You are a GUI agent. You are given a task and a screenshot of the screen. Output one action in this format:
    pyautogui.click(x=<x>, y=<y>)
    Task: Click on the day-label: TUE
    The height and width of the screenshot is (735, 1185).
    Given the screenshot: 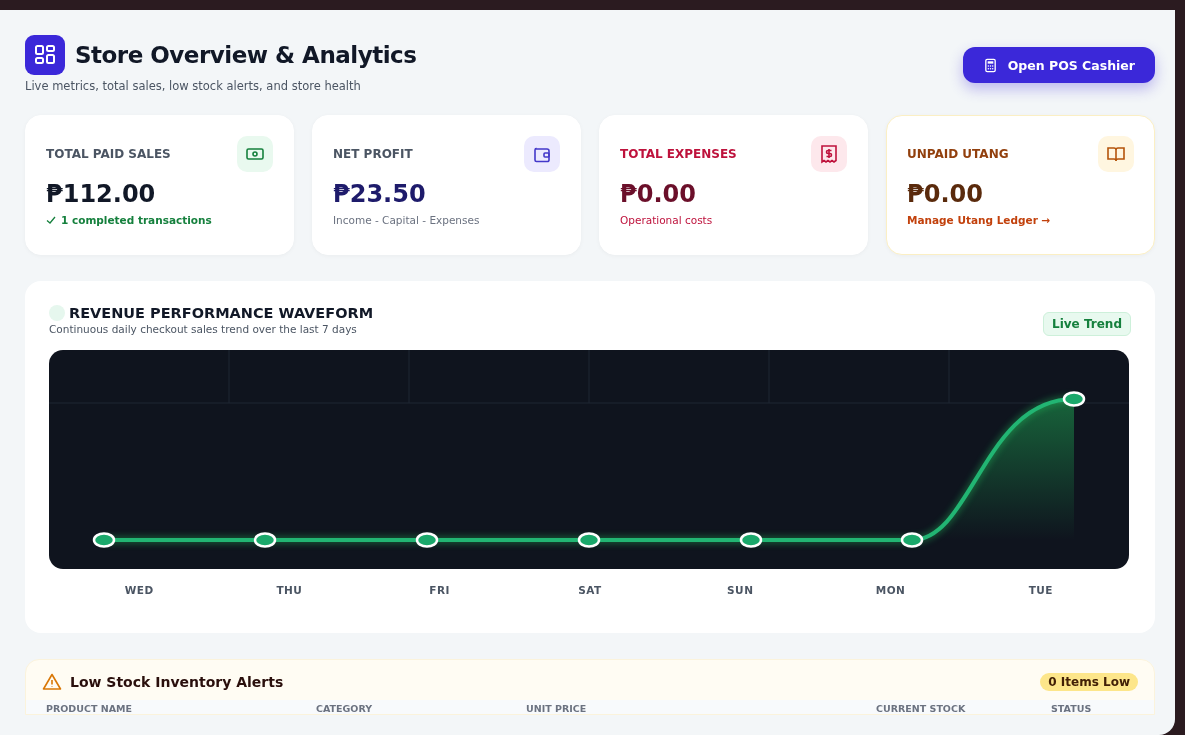 What is the action you would take?
    pyautogui.click(x=1040, y=590)
    